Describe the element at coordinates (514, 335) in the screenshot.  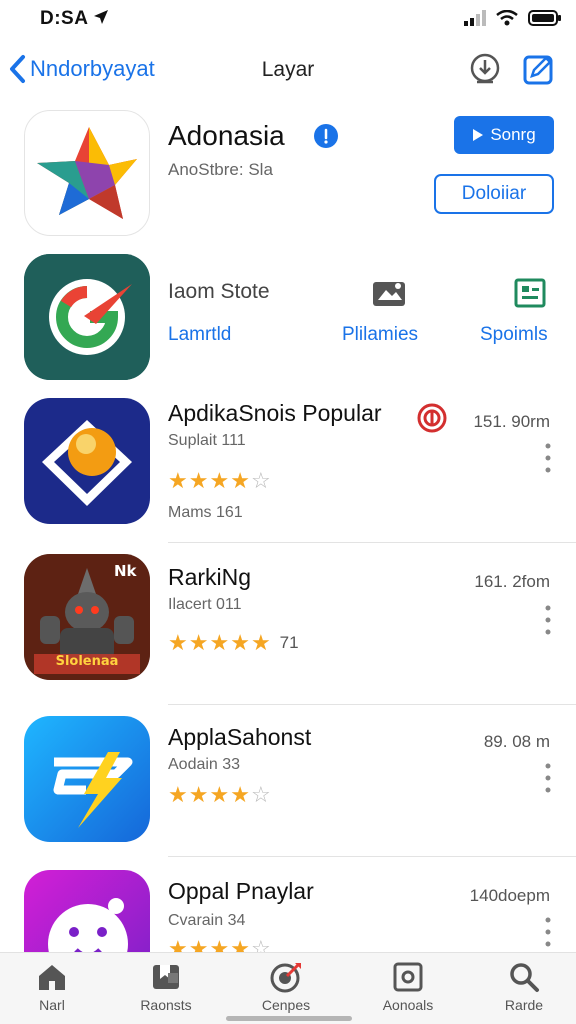
I see `store-link-3: Spoimls` at that location.